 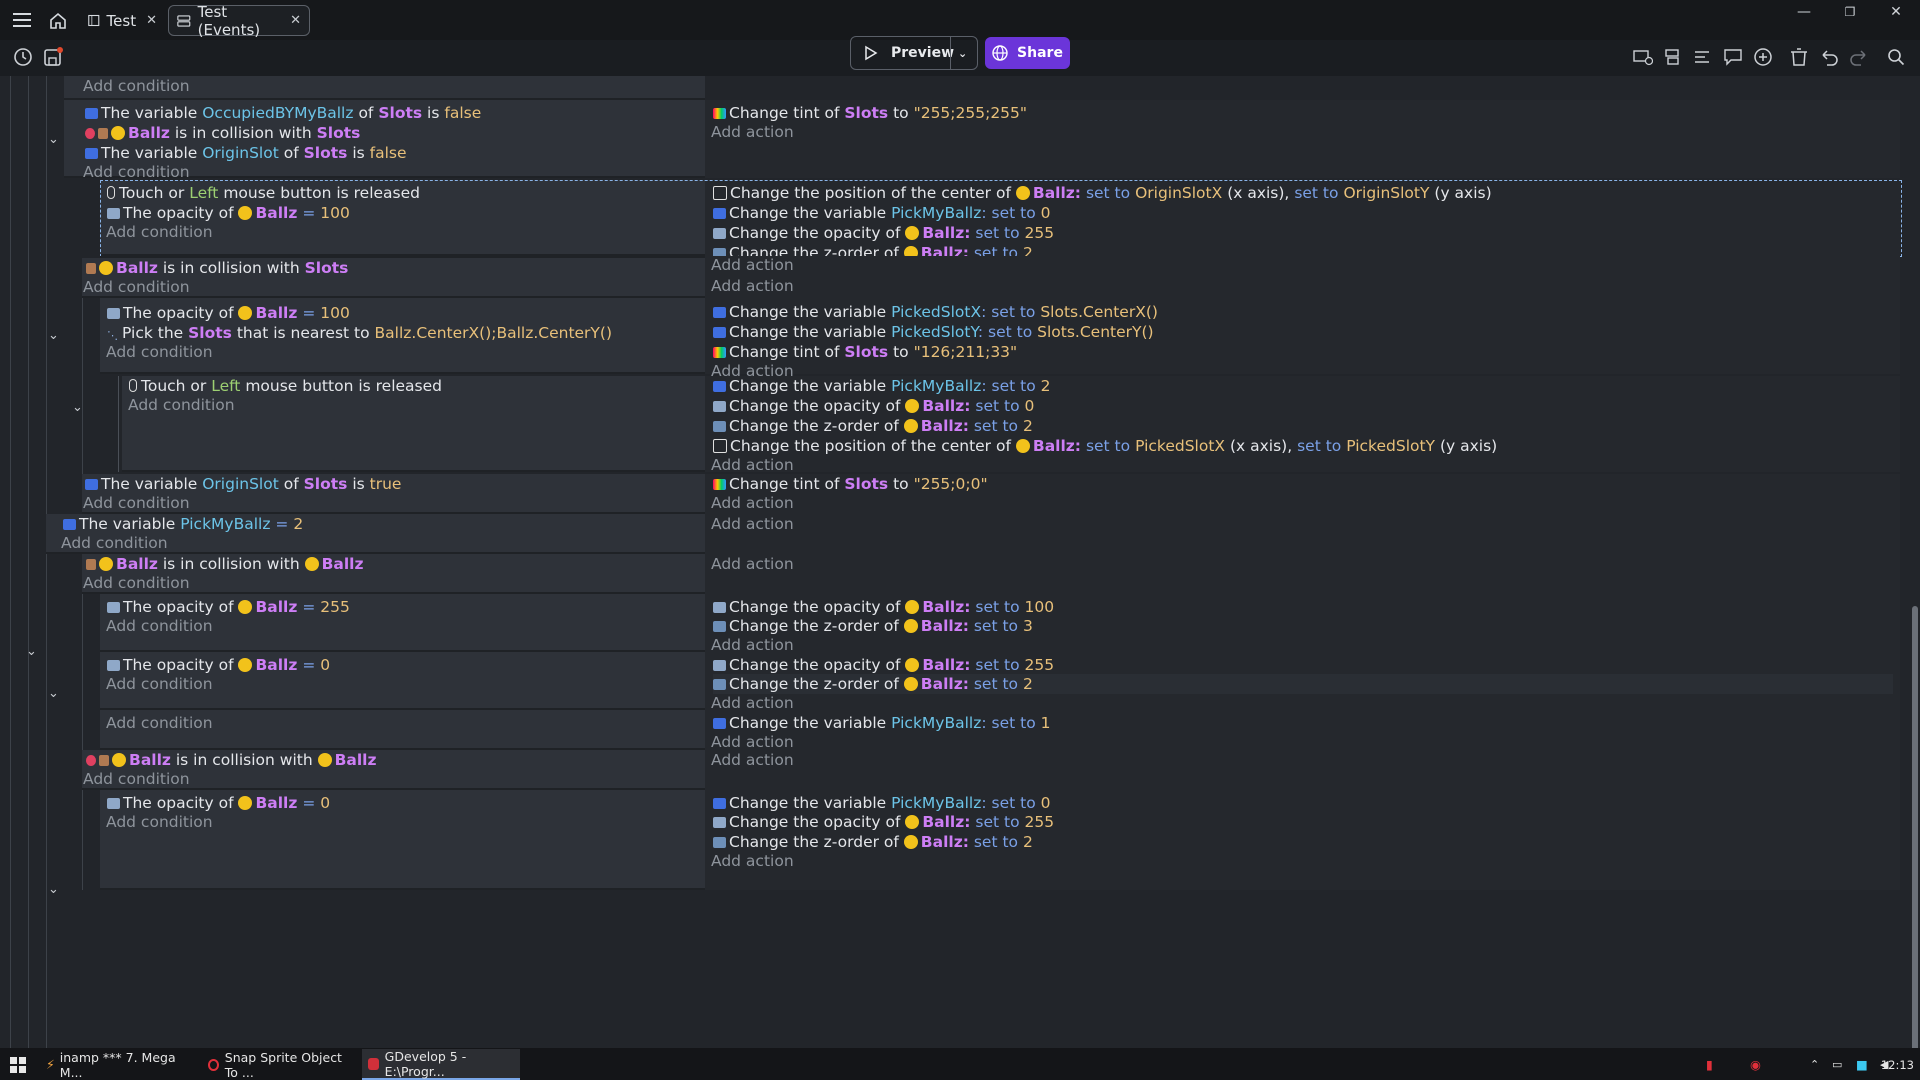 What do you see at coordinates (18, 1064) in the screenshot?
I see `windows-start-icon` at bounding box center [18, 1064].